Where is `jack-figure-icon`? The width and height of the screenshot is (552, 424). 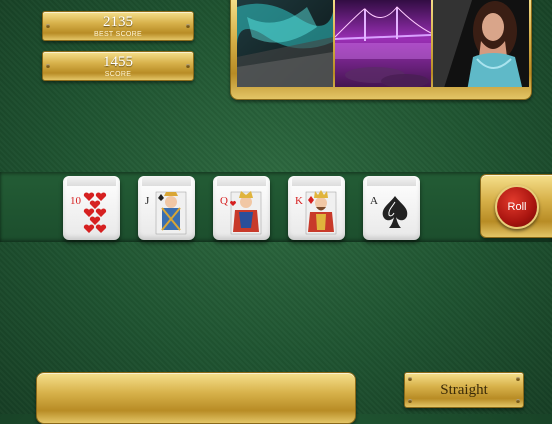
jack-figure-icon is located at coordinates (171, 213).